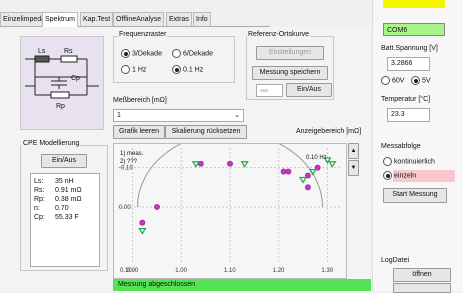 The image size is (463, 293). What do you see at coordinates (202, 19) in the screenshot?
I see `tab-info: Info` at bounding box center [202, 19].